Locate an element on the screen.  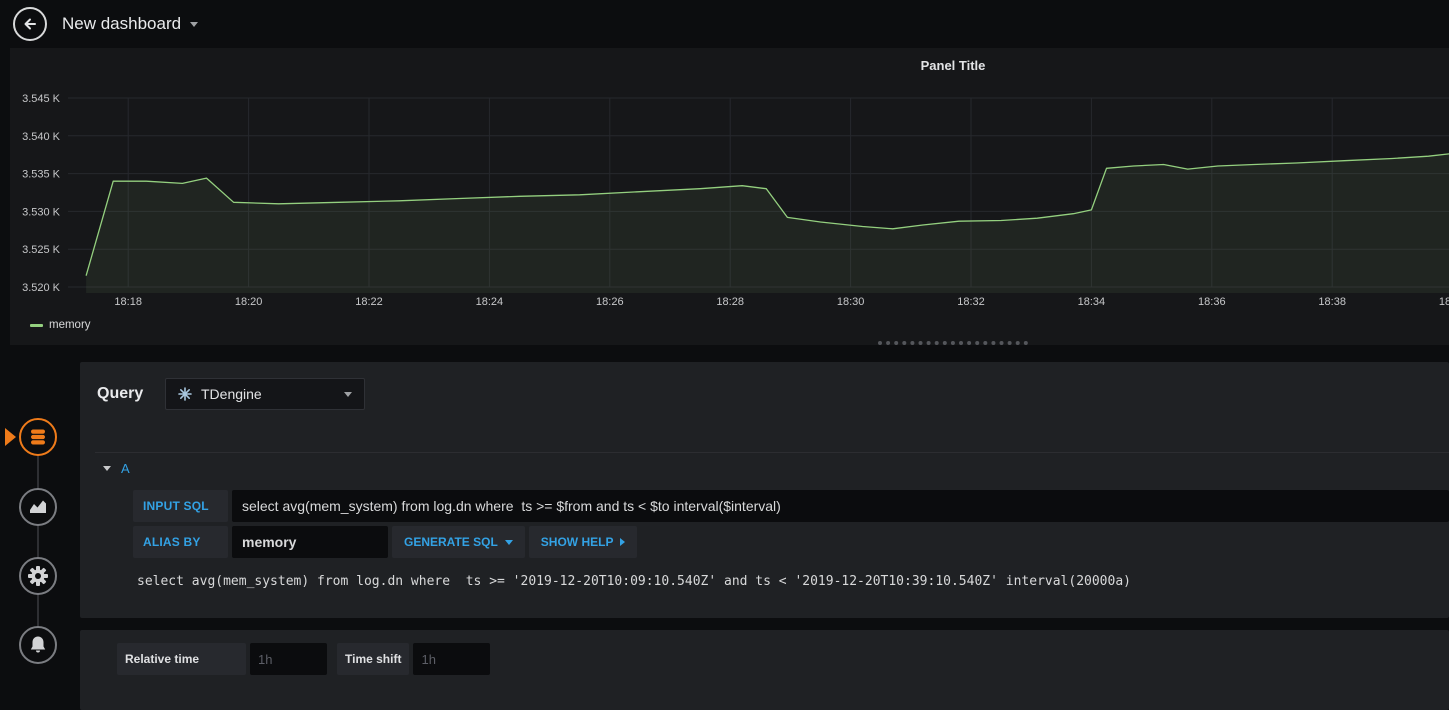
panel-legend: memory is located at coordinates (60, 325).